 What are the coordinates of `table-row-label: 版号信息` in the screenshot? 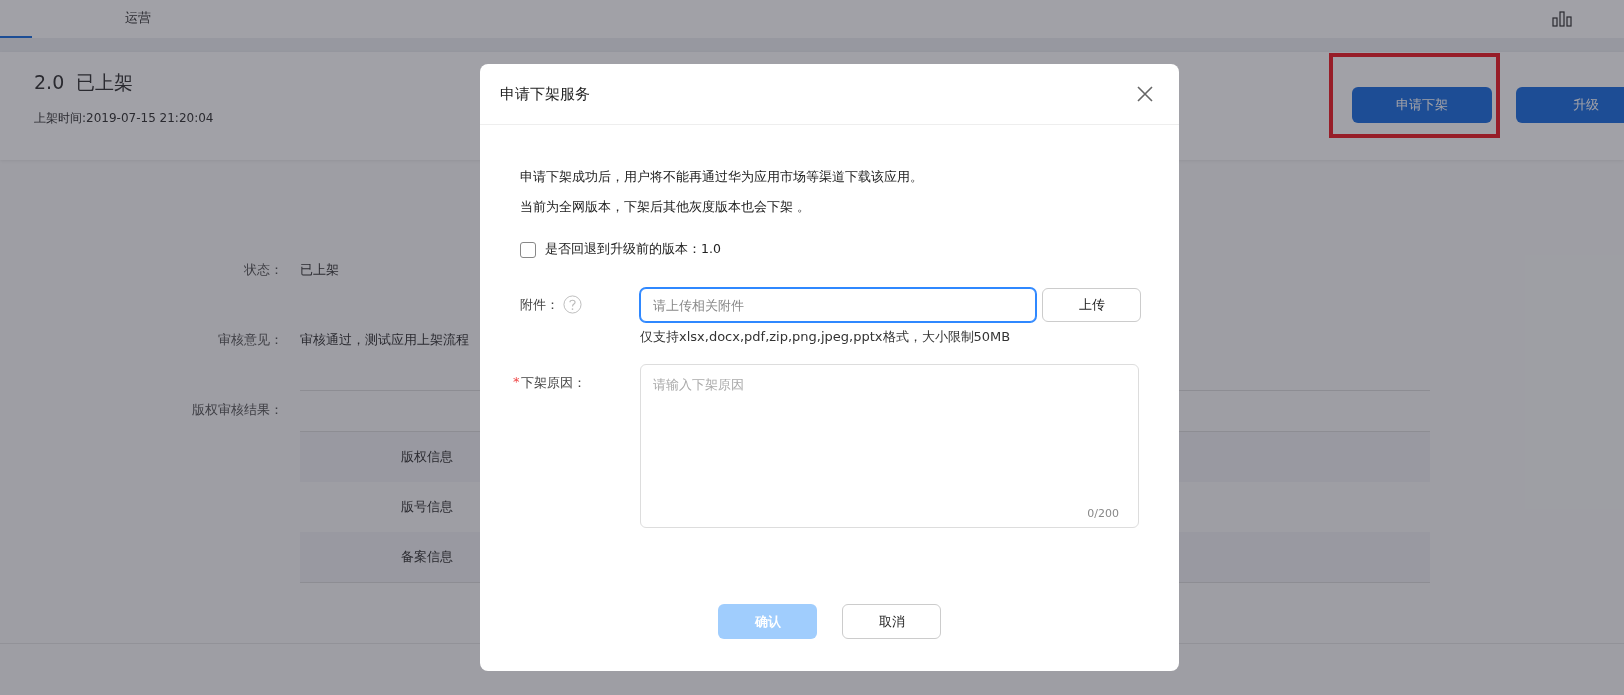 It's located at (426, 507).